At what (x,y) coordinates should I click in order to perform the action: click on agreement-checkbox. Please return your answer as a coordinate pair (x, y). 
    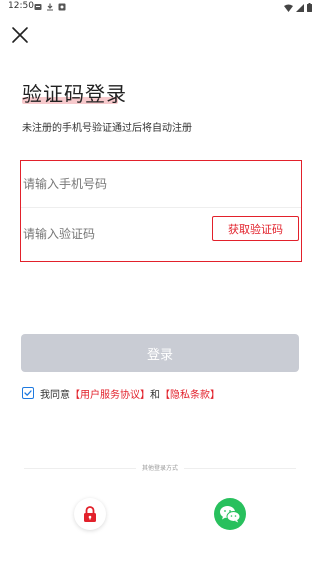
    Looking at the image, I should click on (28, 393).